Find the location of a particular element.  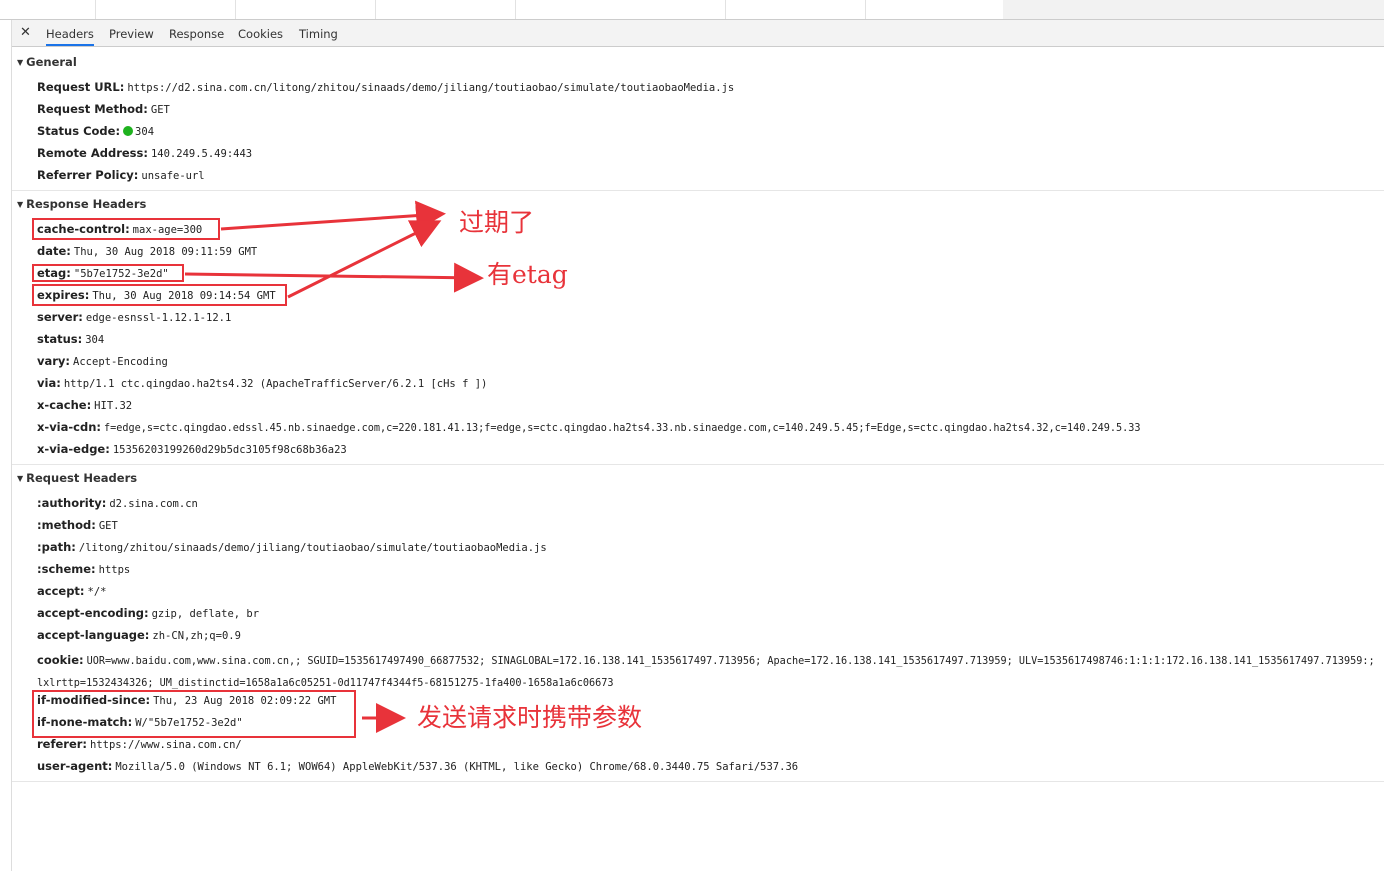

annotation-arrows is located at coordinates (334, 466).